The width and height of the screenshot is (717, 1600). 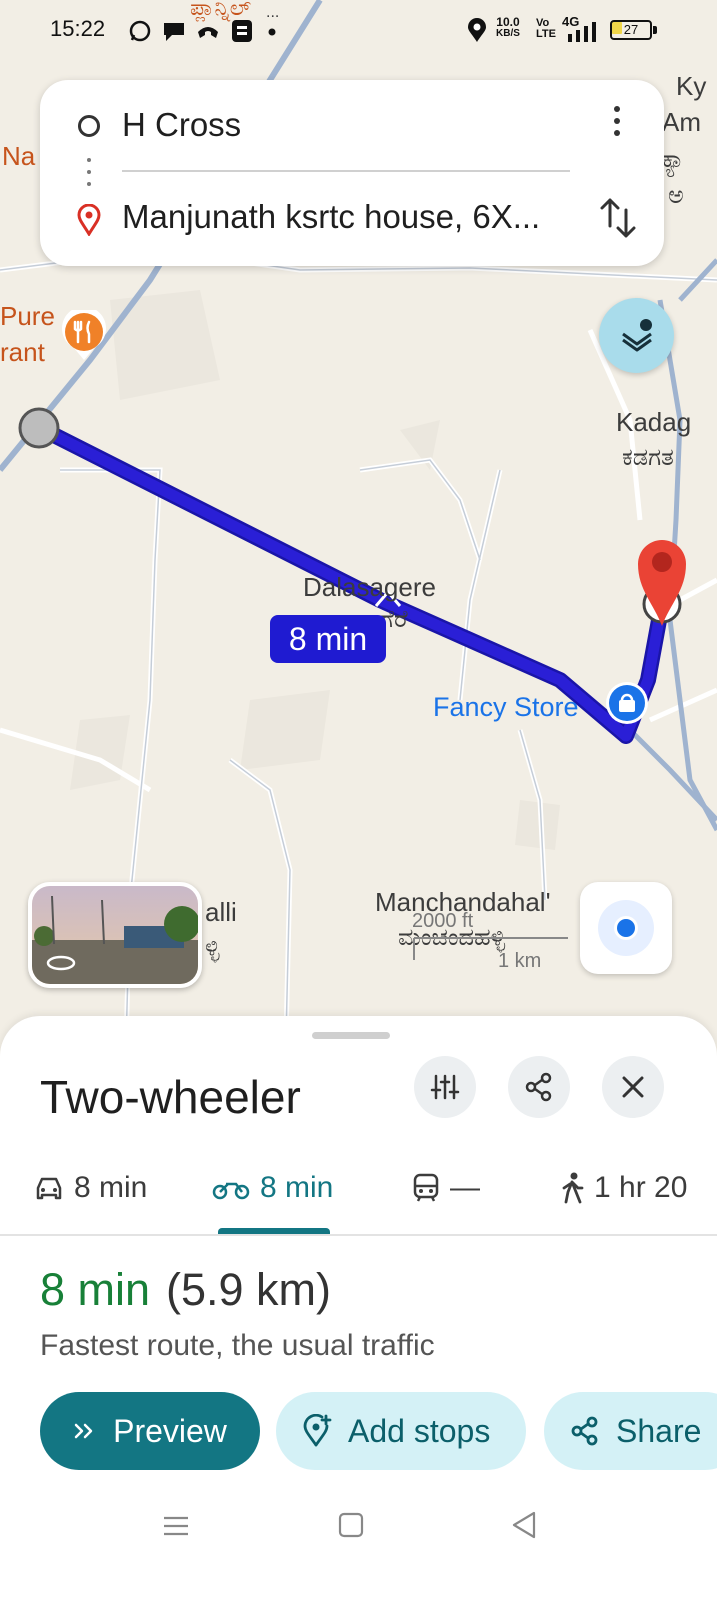 What do you see at coordinates (369, 587) in the screenshot?
I see `map-label-dalasagere: Dalasagere` at bounding box center [369, 587].